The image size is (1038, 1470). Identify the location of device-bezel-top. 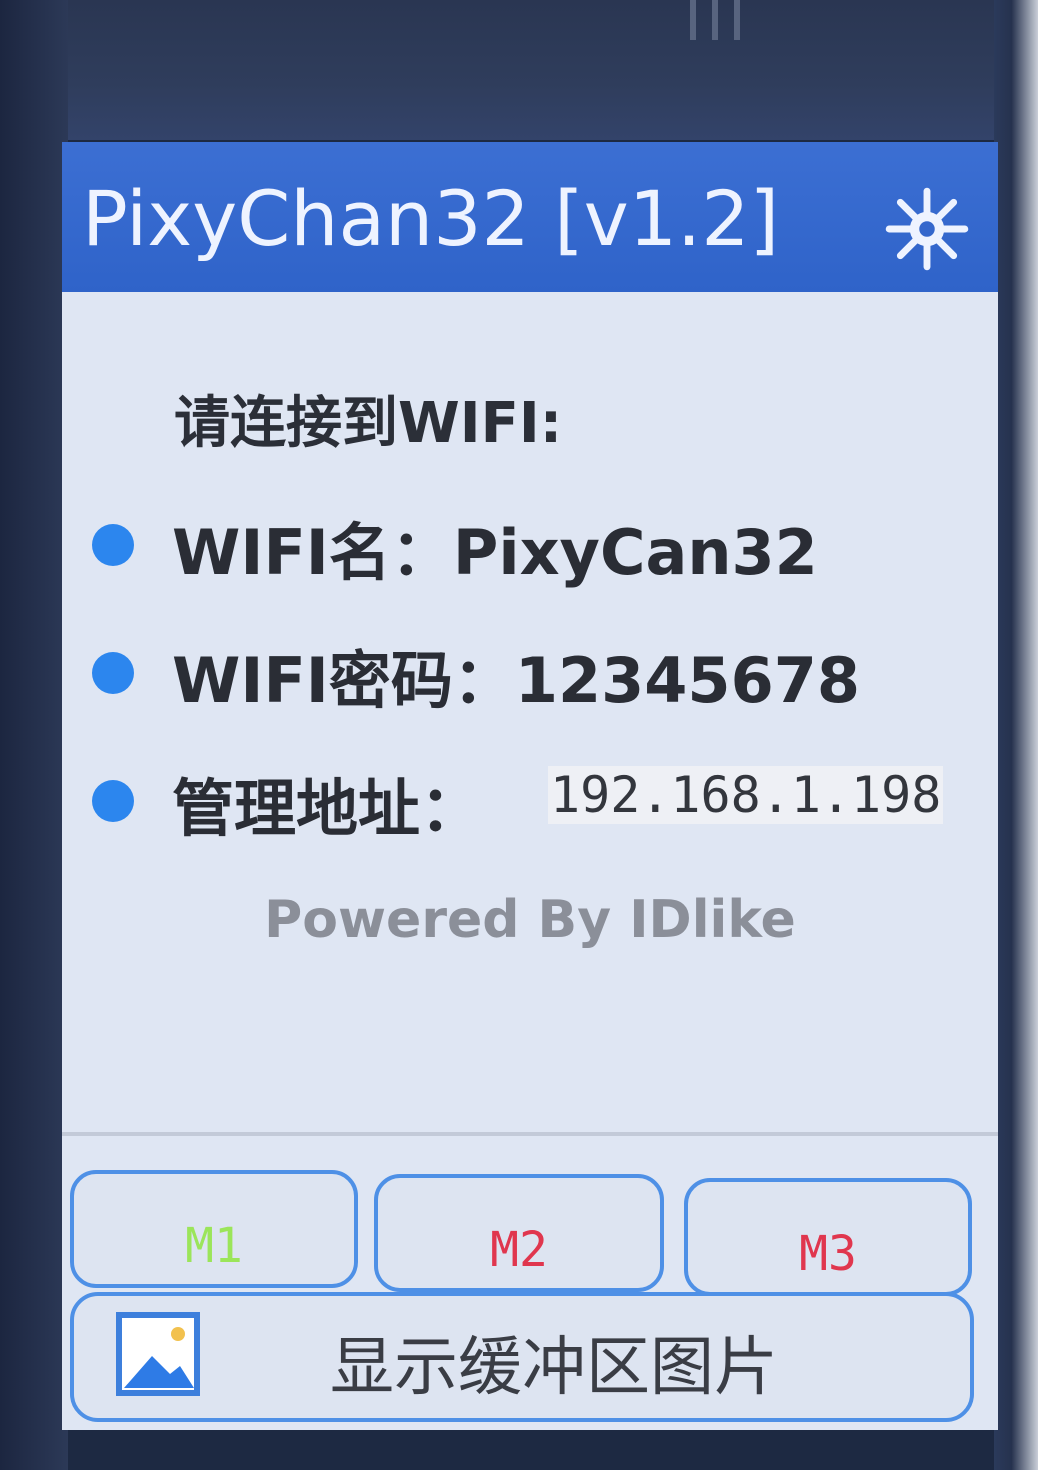
(519, 70).